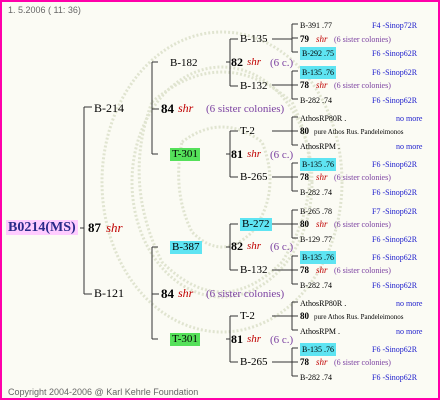 The width and height of the screenshot is (440, 400). What do you see at coordinates (318, 53) in the screenshot?
I see `gen4-label-3: B-292 .75` at bounding box center [318, 53].